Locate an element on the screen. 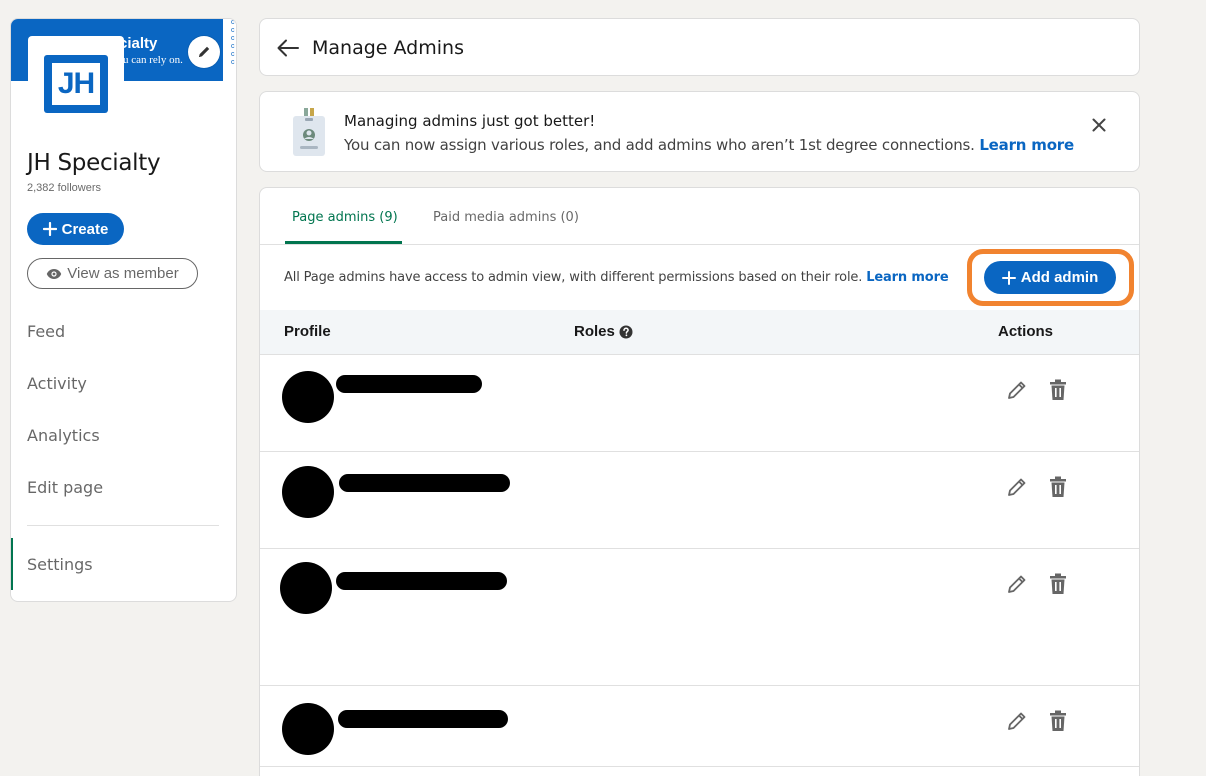 Image resolution: width=1206 pixels, height=776 pixels. column-header-actions: Actions is located at coordinates (1026, 331).